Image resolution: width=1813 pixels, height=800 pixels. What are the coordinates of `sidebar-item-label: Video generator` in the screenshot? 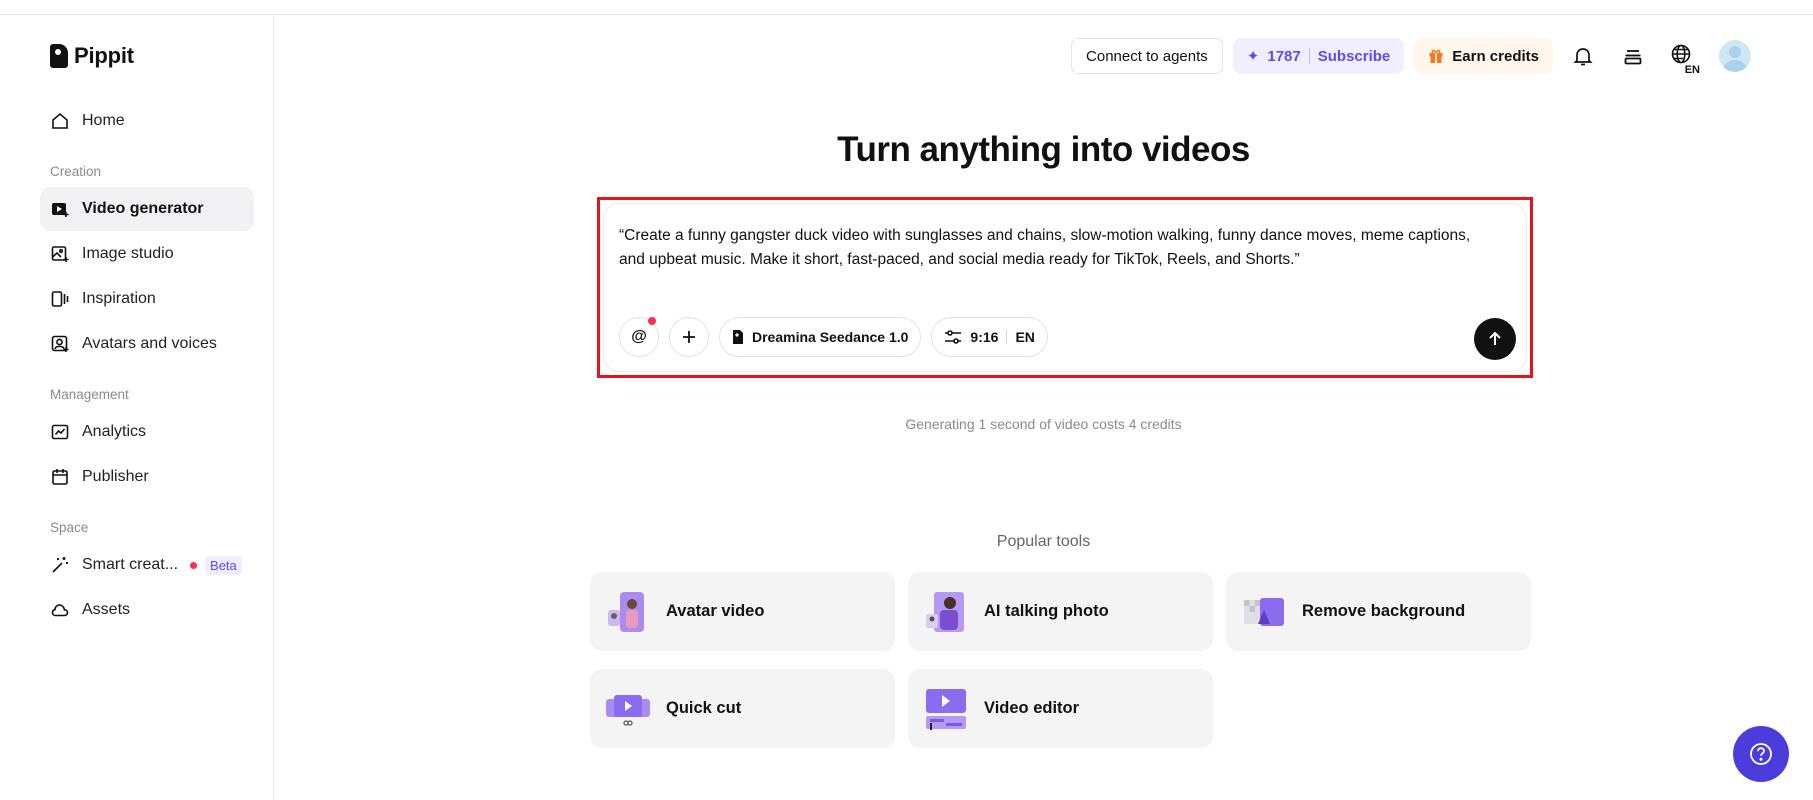 It's located at (143, 208).